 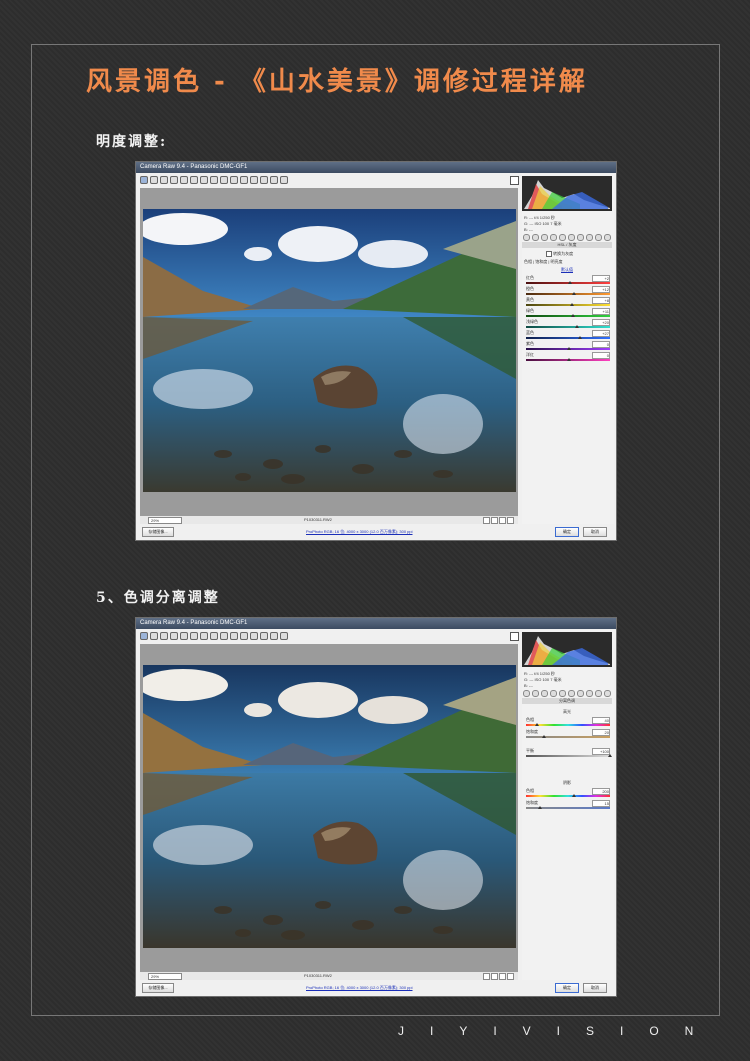 What do you see at coordinates (601, 732) in the screenshot?
I see `slider-value-input: 20` at bounding box center [601, 732].